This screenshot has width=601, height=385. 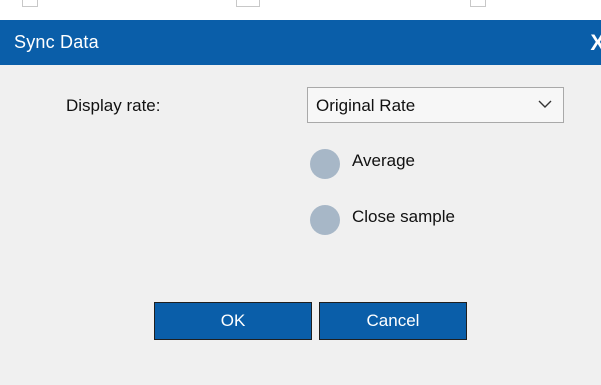 I want to click on radio-button-close-sample, so click(x=325, y=220).